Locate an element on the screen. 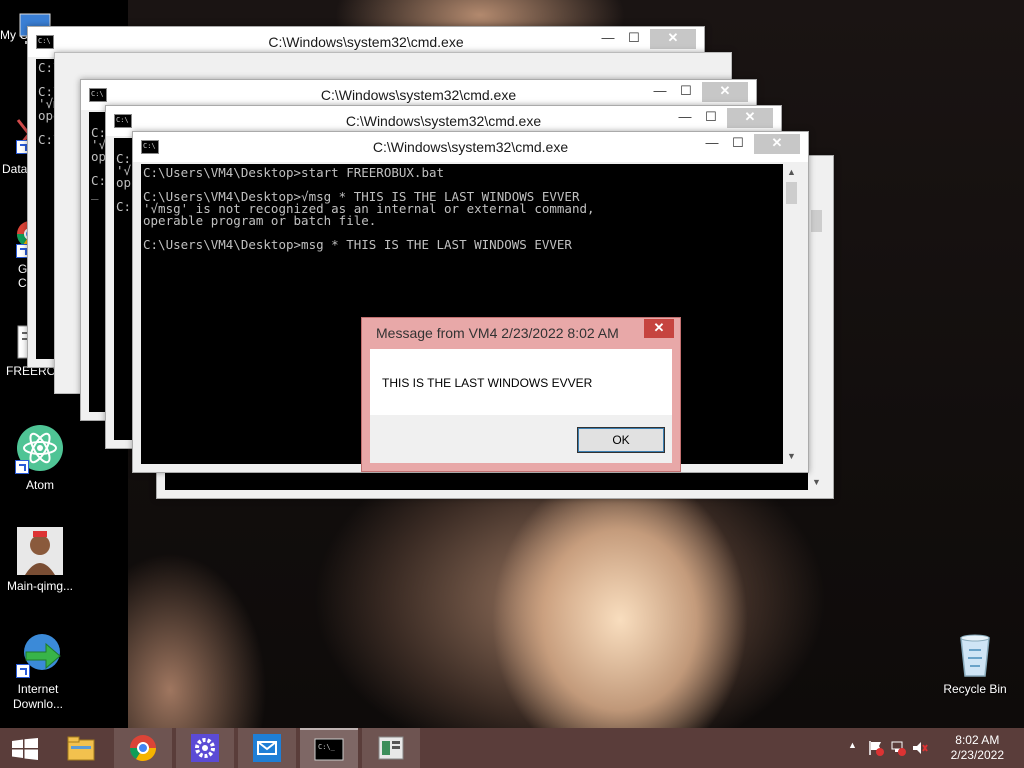 This screenshot has width=1024, height=768. dialog-title: Message from VM4 2/23/2022 8:02 AM is located at coordinates (497, 333).